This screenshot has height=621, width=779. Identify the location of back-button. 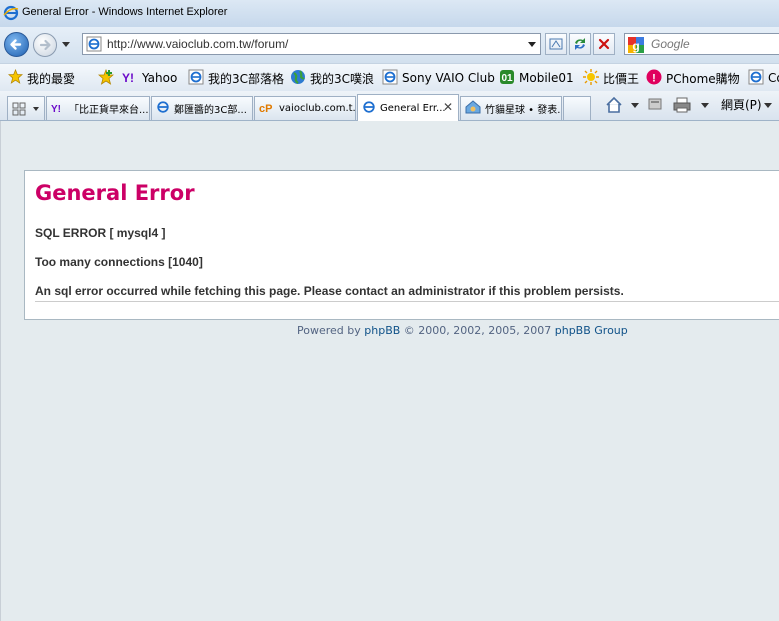
(16, 44).